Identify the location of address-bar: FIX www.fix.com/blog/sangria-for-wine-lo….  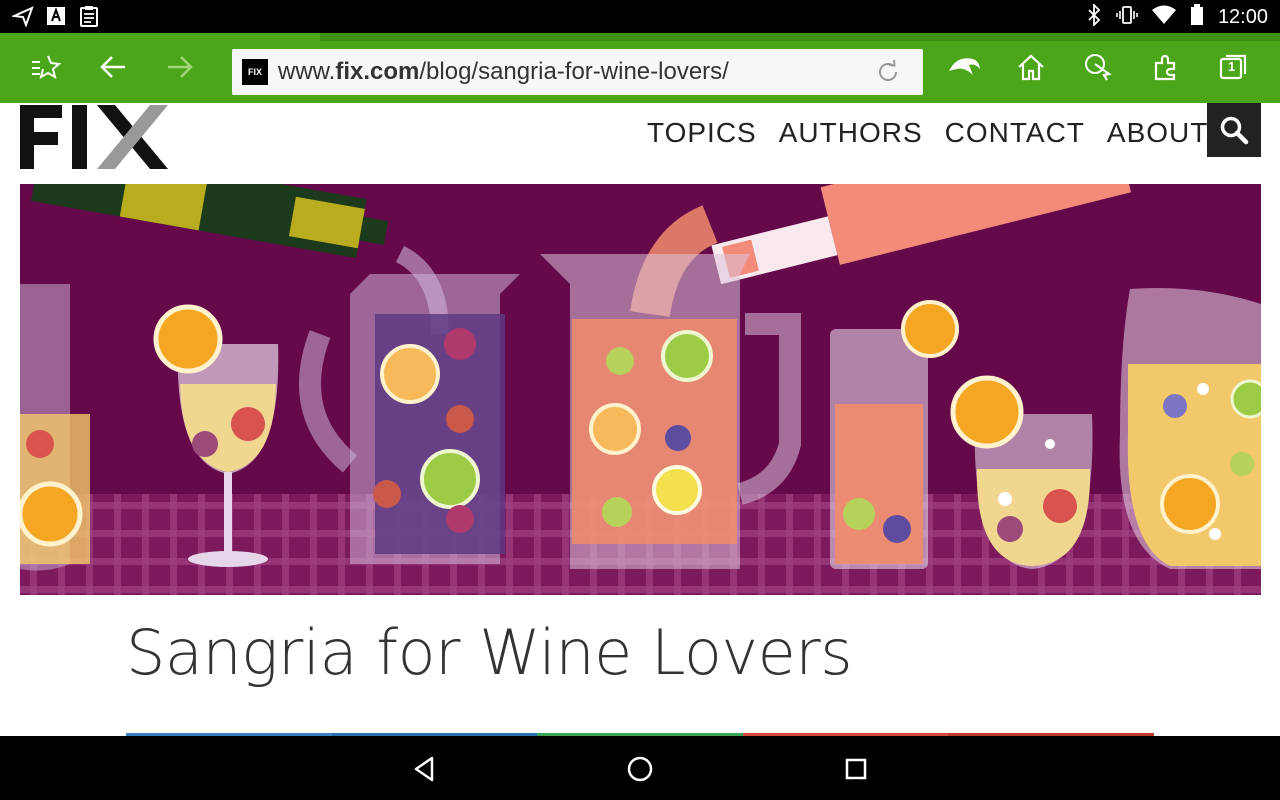
(577, 72).